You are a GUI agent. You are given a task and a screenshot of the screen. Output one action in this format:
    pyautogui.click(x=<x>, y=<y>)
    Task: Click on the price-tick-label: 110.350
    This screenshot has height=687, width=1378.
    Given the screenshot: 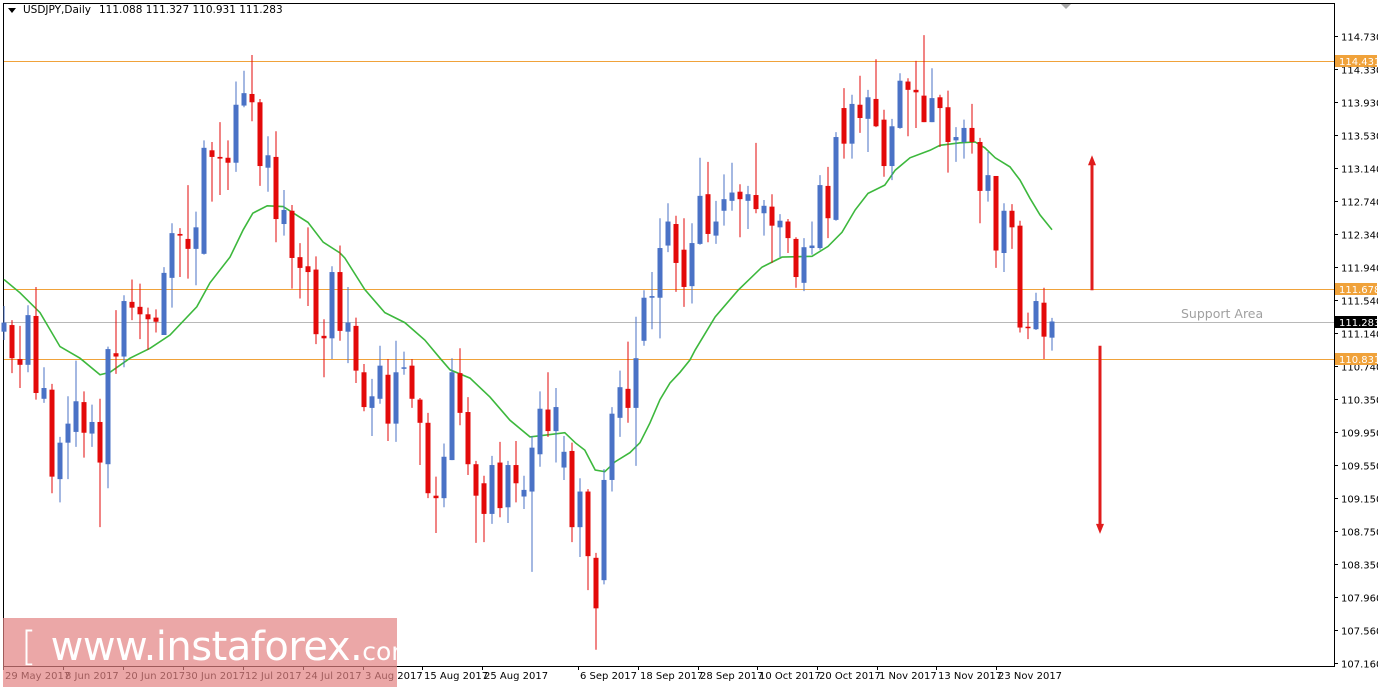 What is the action you would take?
    pyautogui.click(x=1359, y=401)
    